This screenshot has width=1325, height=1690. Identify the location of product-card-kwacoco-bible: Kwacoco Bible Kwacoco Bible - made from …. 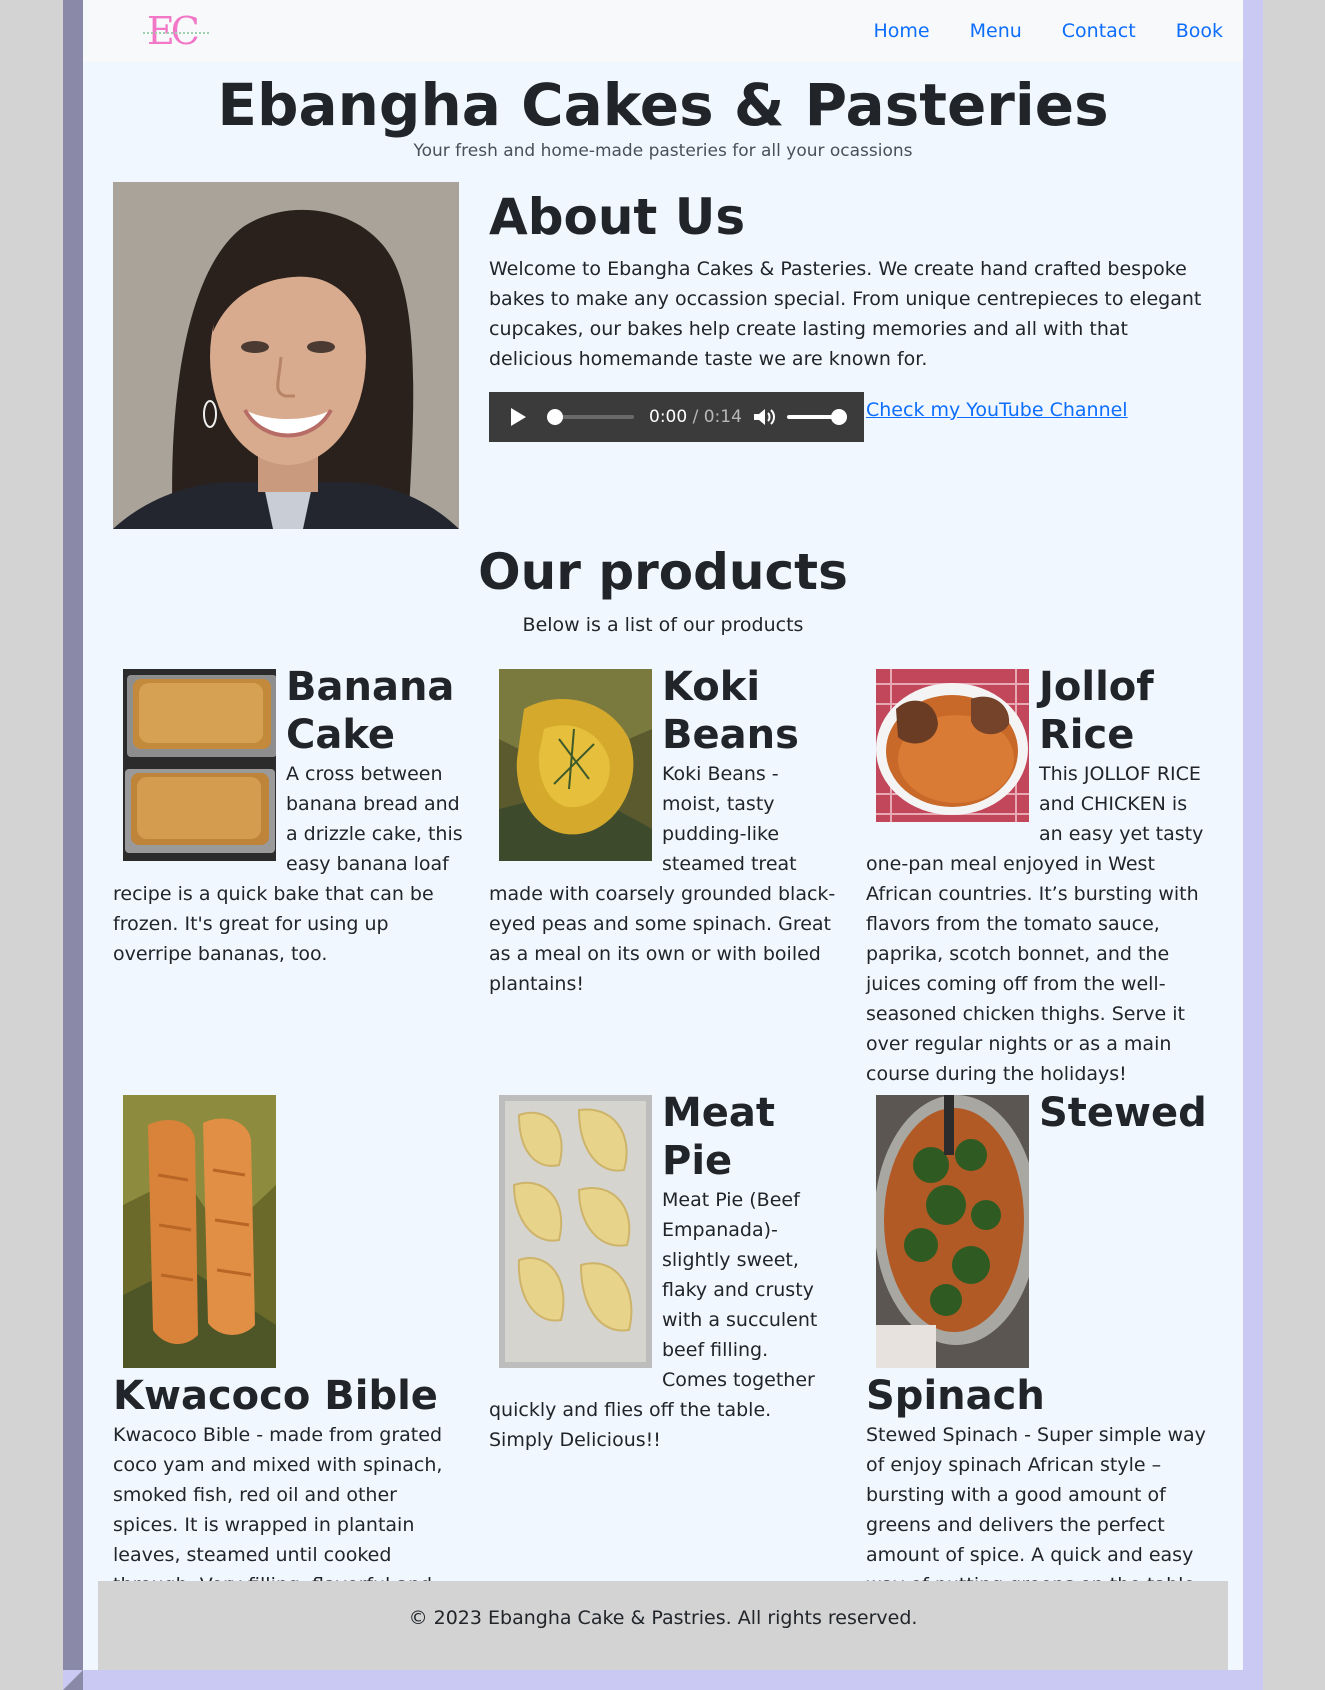
(288, 1359).